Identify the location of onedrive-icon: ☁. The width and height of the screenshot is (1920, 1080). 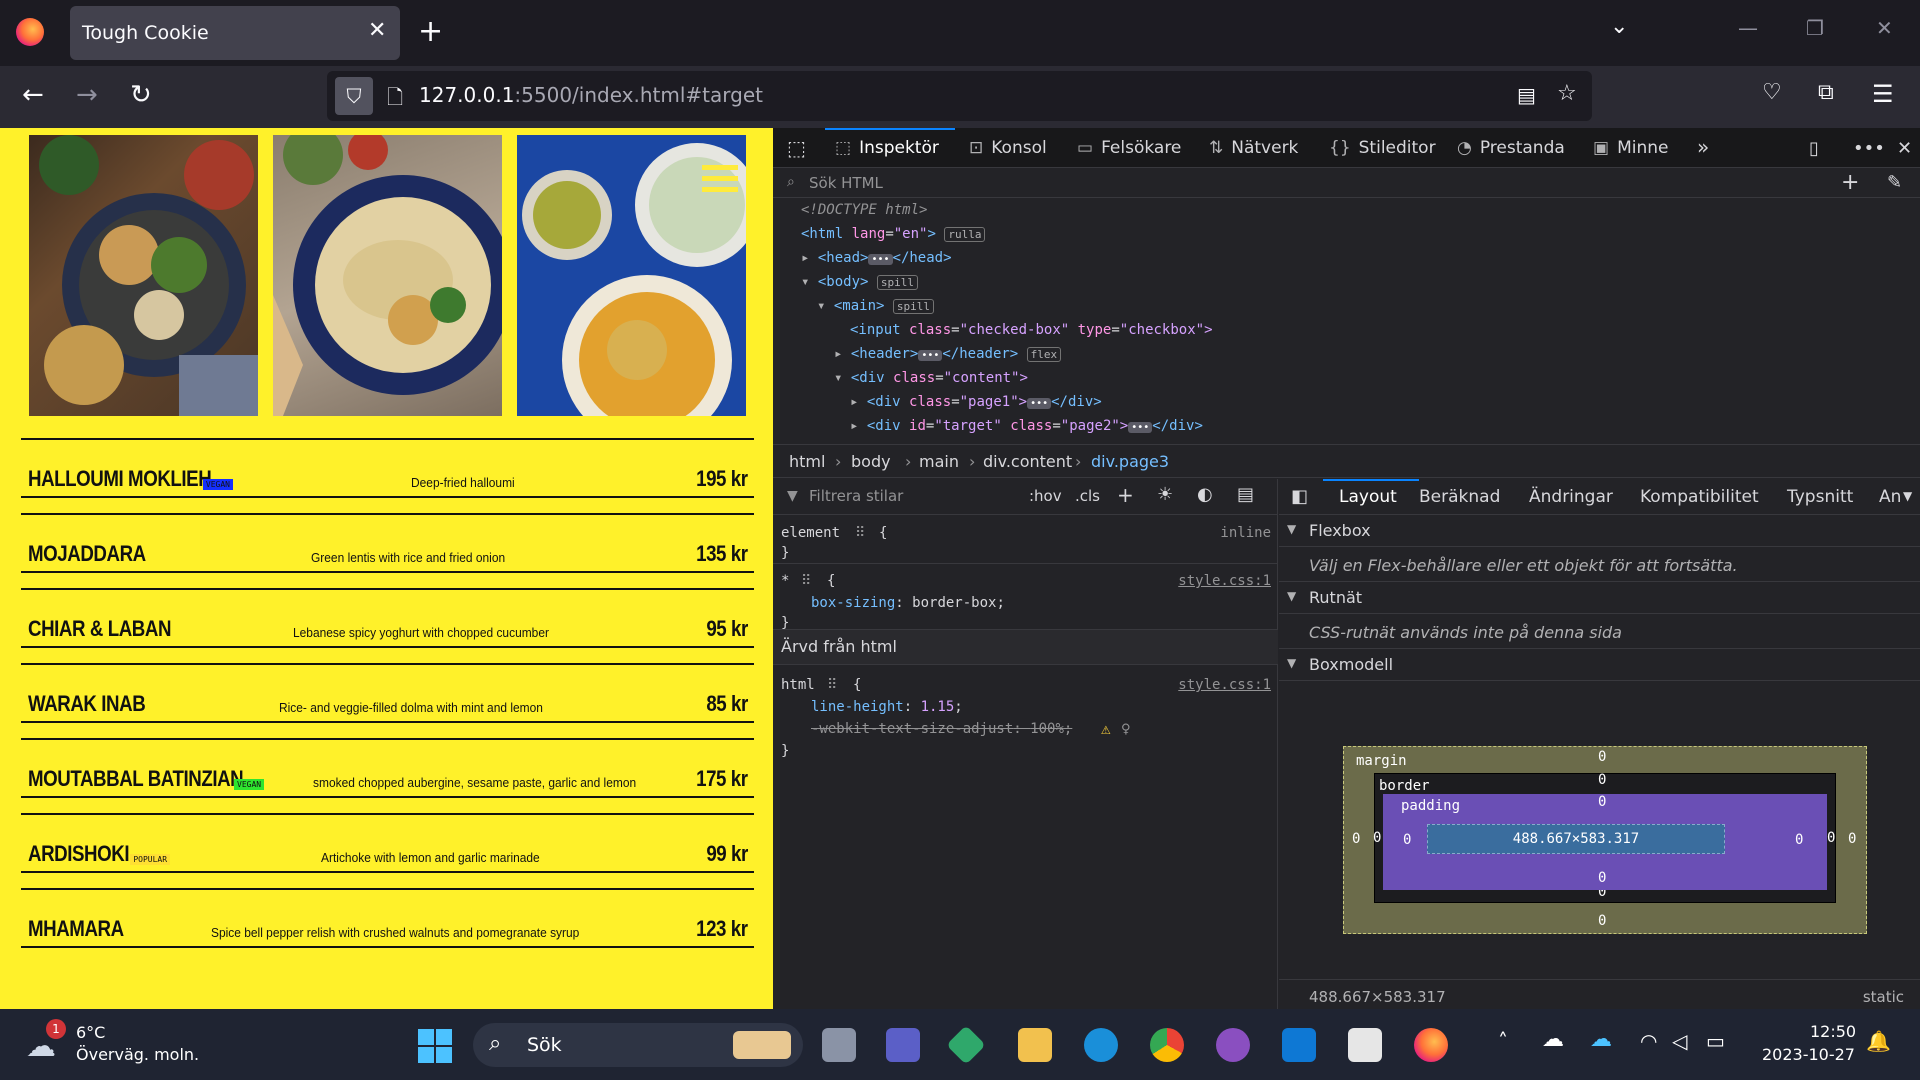
(1553, 1039).